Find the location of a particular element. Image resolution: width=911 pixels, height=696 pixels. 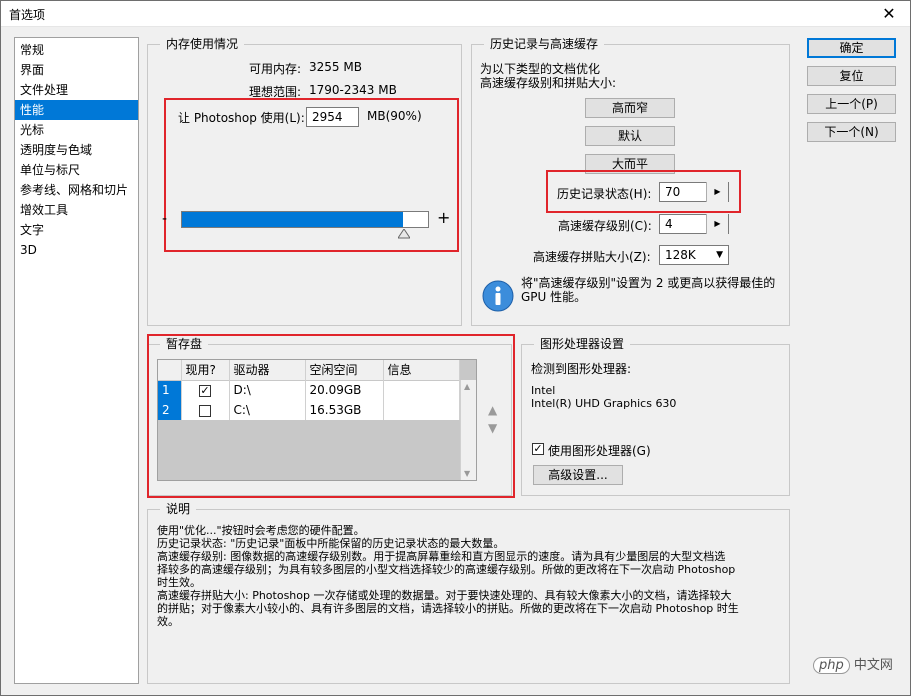

ok-button: 确定 is located at coordinates (851, 48).